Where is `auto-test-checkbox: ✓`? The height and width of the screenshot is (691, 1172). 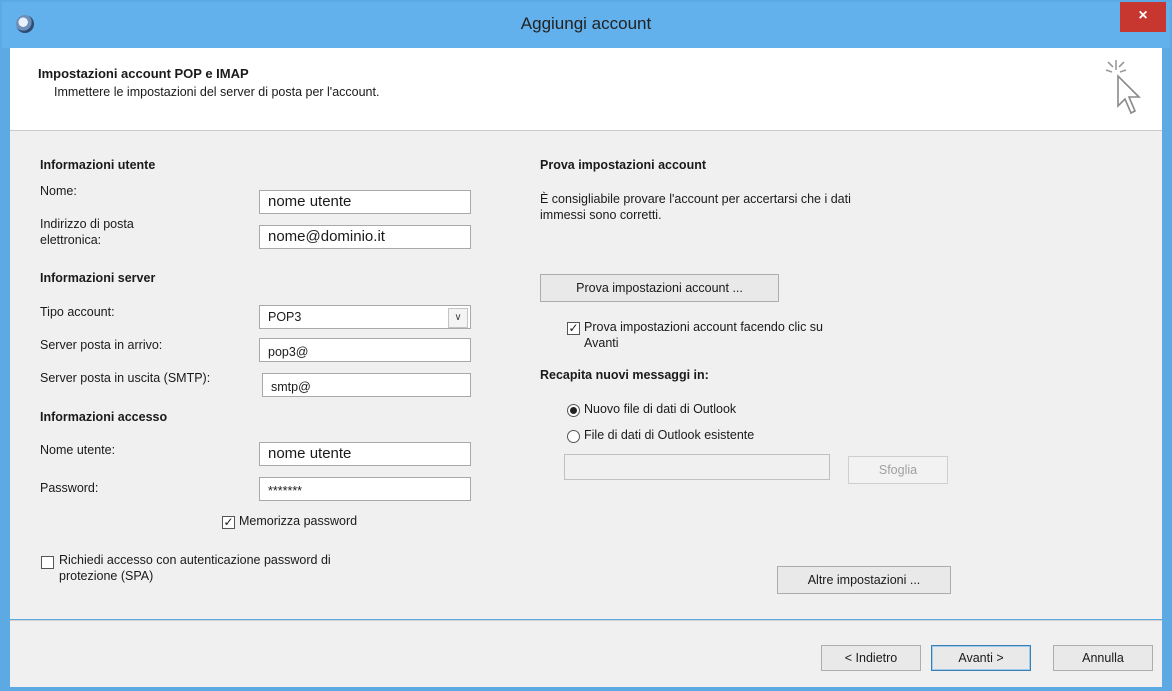
auto-test-checkbox: ✓ is located at coordinates (573, 328).